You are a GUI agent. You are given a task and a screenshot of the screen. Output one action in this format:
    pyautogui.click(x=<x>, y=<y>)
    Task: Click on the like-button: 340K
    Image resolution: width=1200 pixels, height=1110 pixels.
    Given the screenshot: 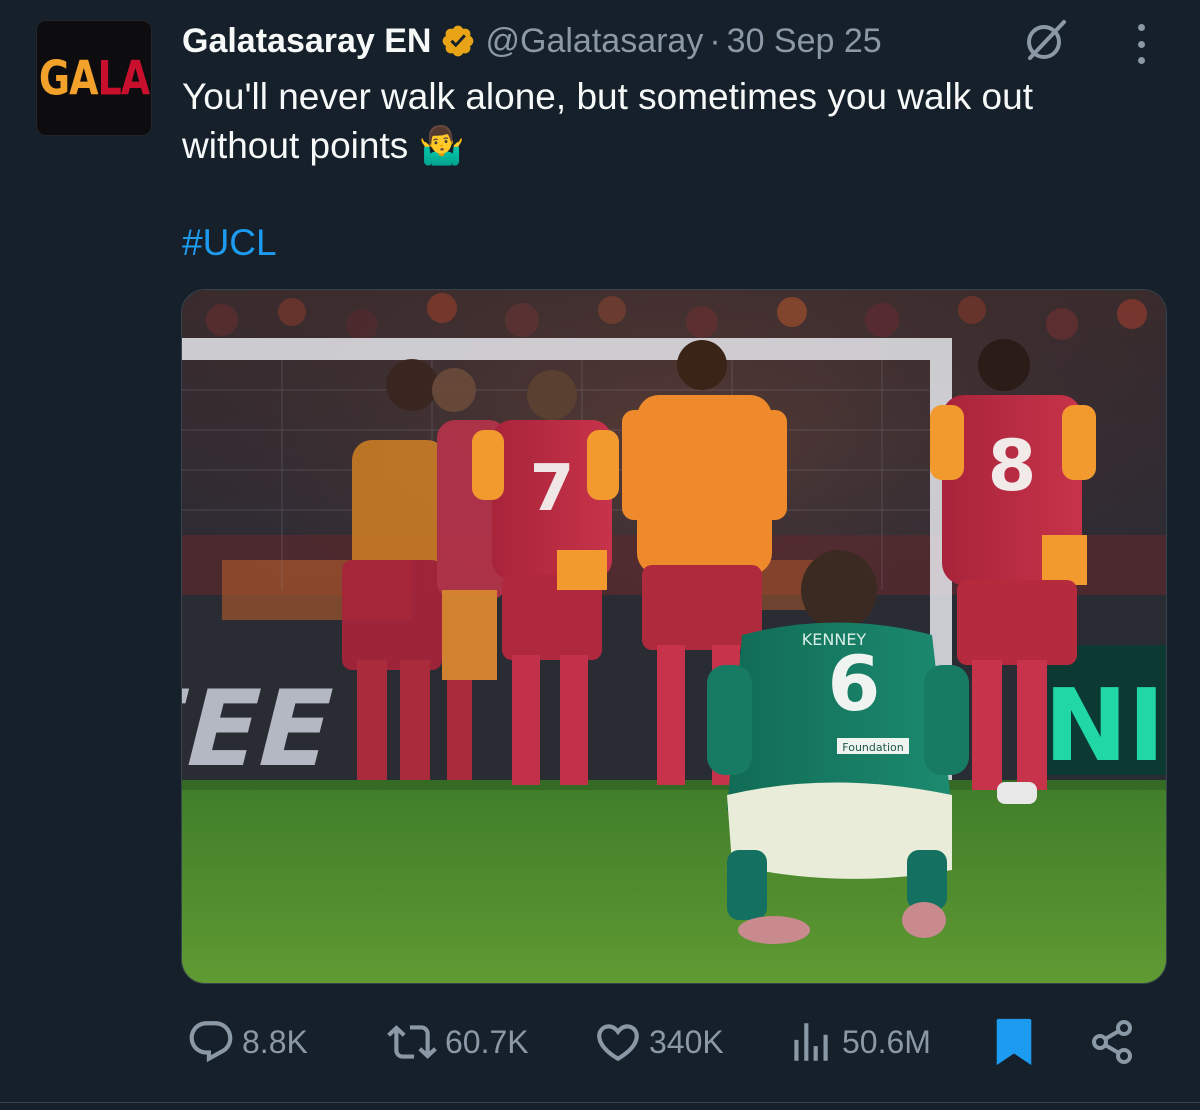 What is the action you would take?
    pyautogui.click(x=658, y=1042)
    